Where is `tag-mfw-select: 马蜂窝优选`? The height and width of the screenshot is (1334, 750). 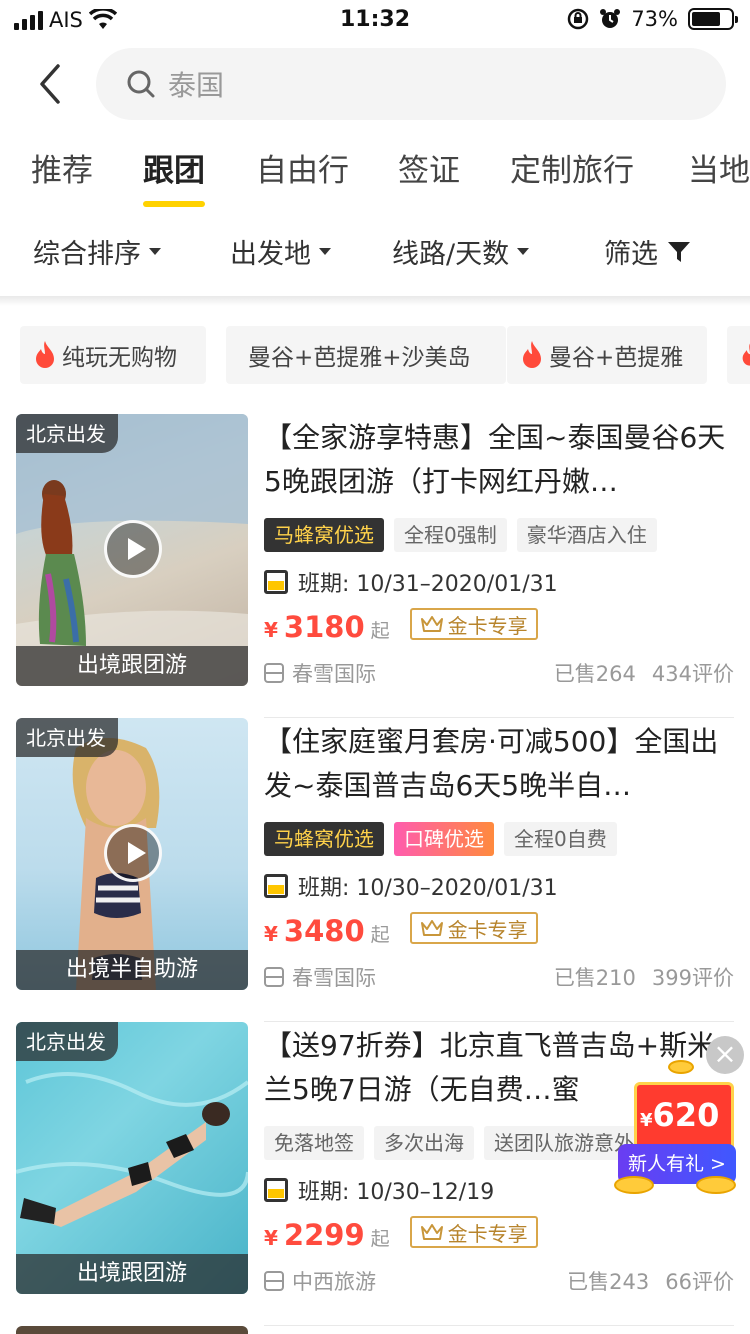
tag-mfw-select: 马蜂窝优选 is located at coordinates (324, 535).